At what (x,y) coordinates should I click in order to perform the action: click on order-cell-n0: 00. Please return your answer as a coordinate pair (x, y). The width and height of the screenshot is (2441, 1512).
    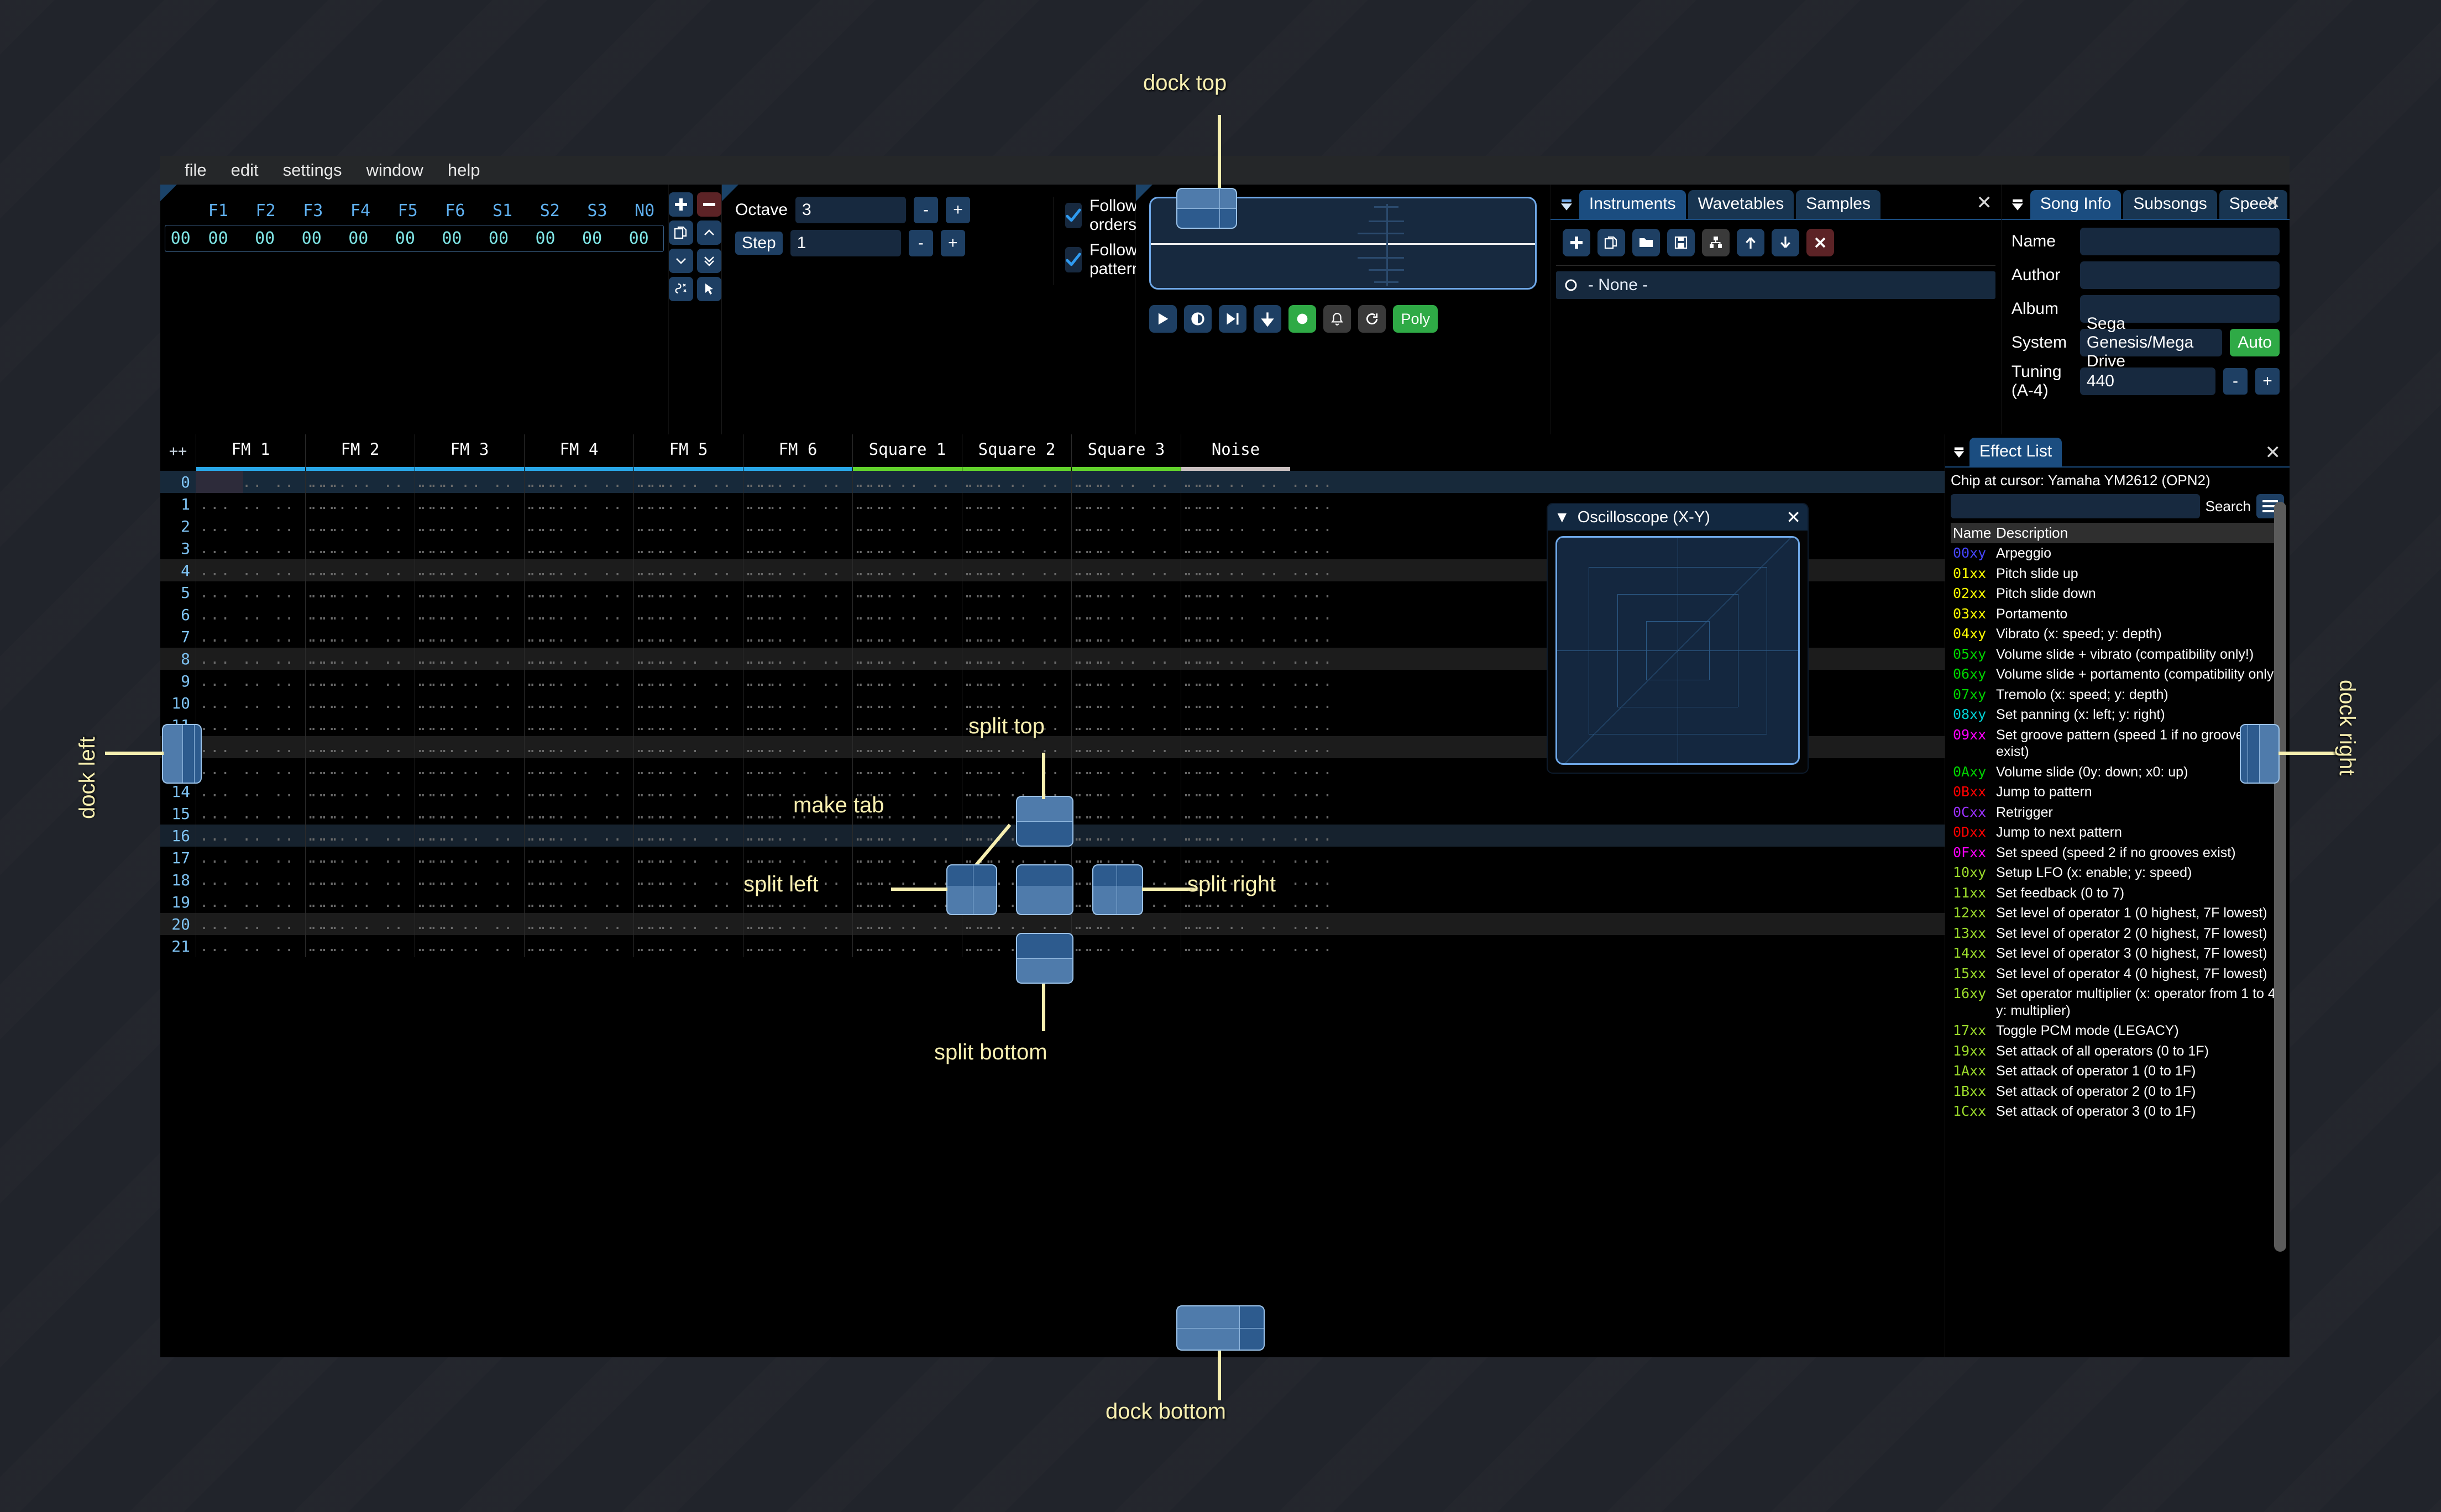
    Looking at the image, I should click on (638, 238).